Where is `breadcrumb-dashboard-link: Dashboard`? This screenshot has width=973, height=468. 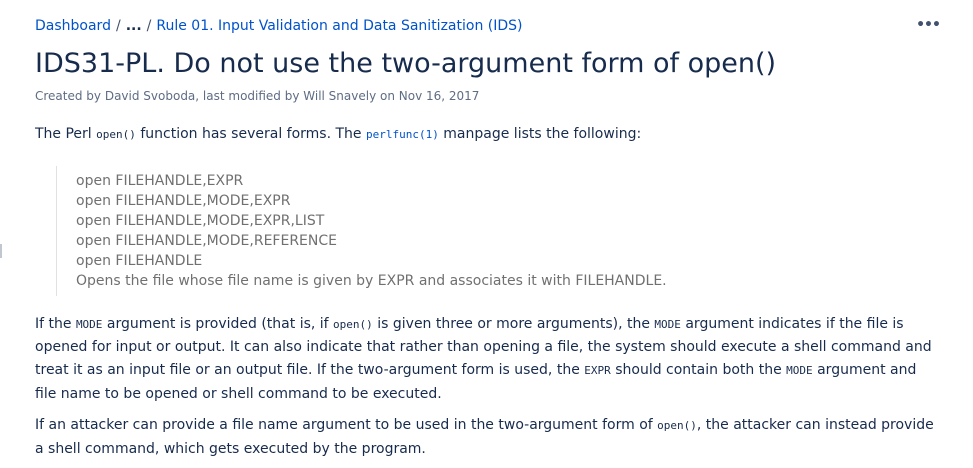 breadcrumb-dashboard-link: Dashboard is located at coordinates (73, 26).